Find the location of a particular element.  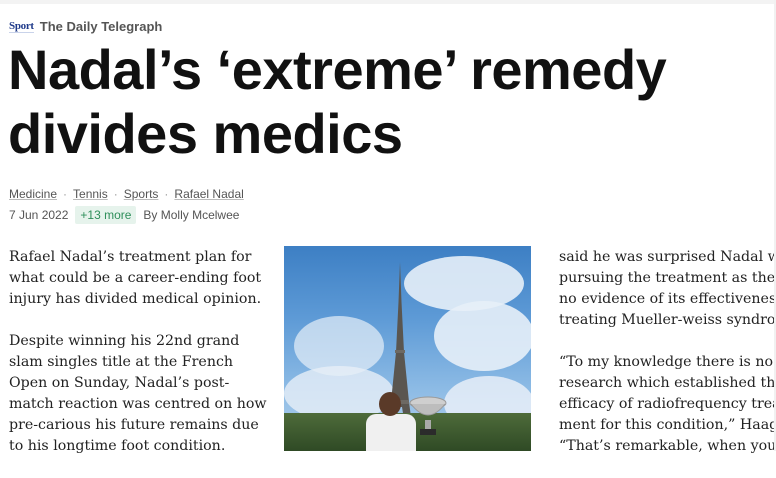

text-line: “That’s remarkable, when you th is located at coordinates (667, 446).